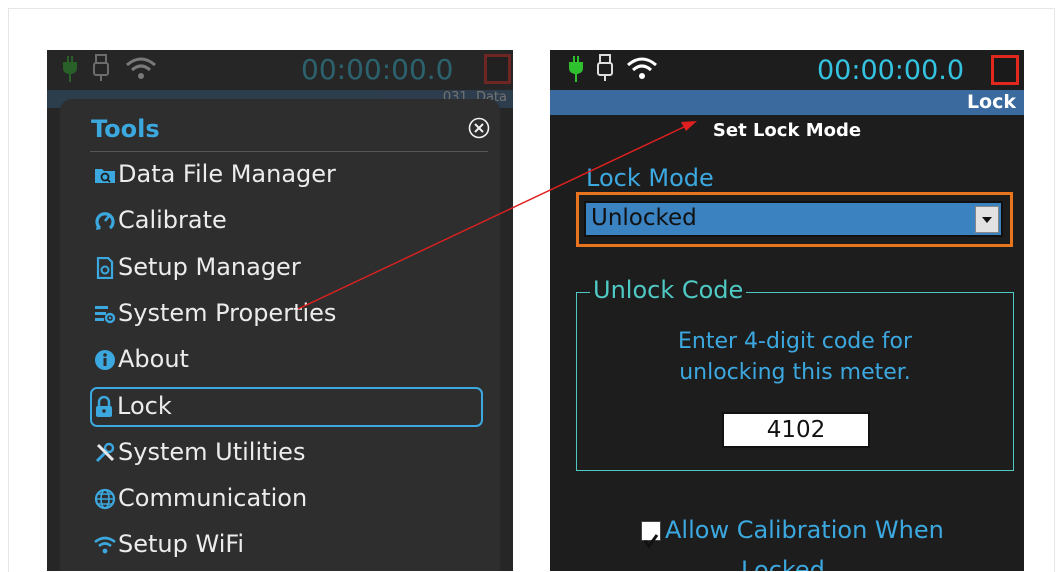  What do you see at coordinates (105, 268) in the screenshot?
I see `setup-manager-icon` at bounding box center [105, 268].